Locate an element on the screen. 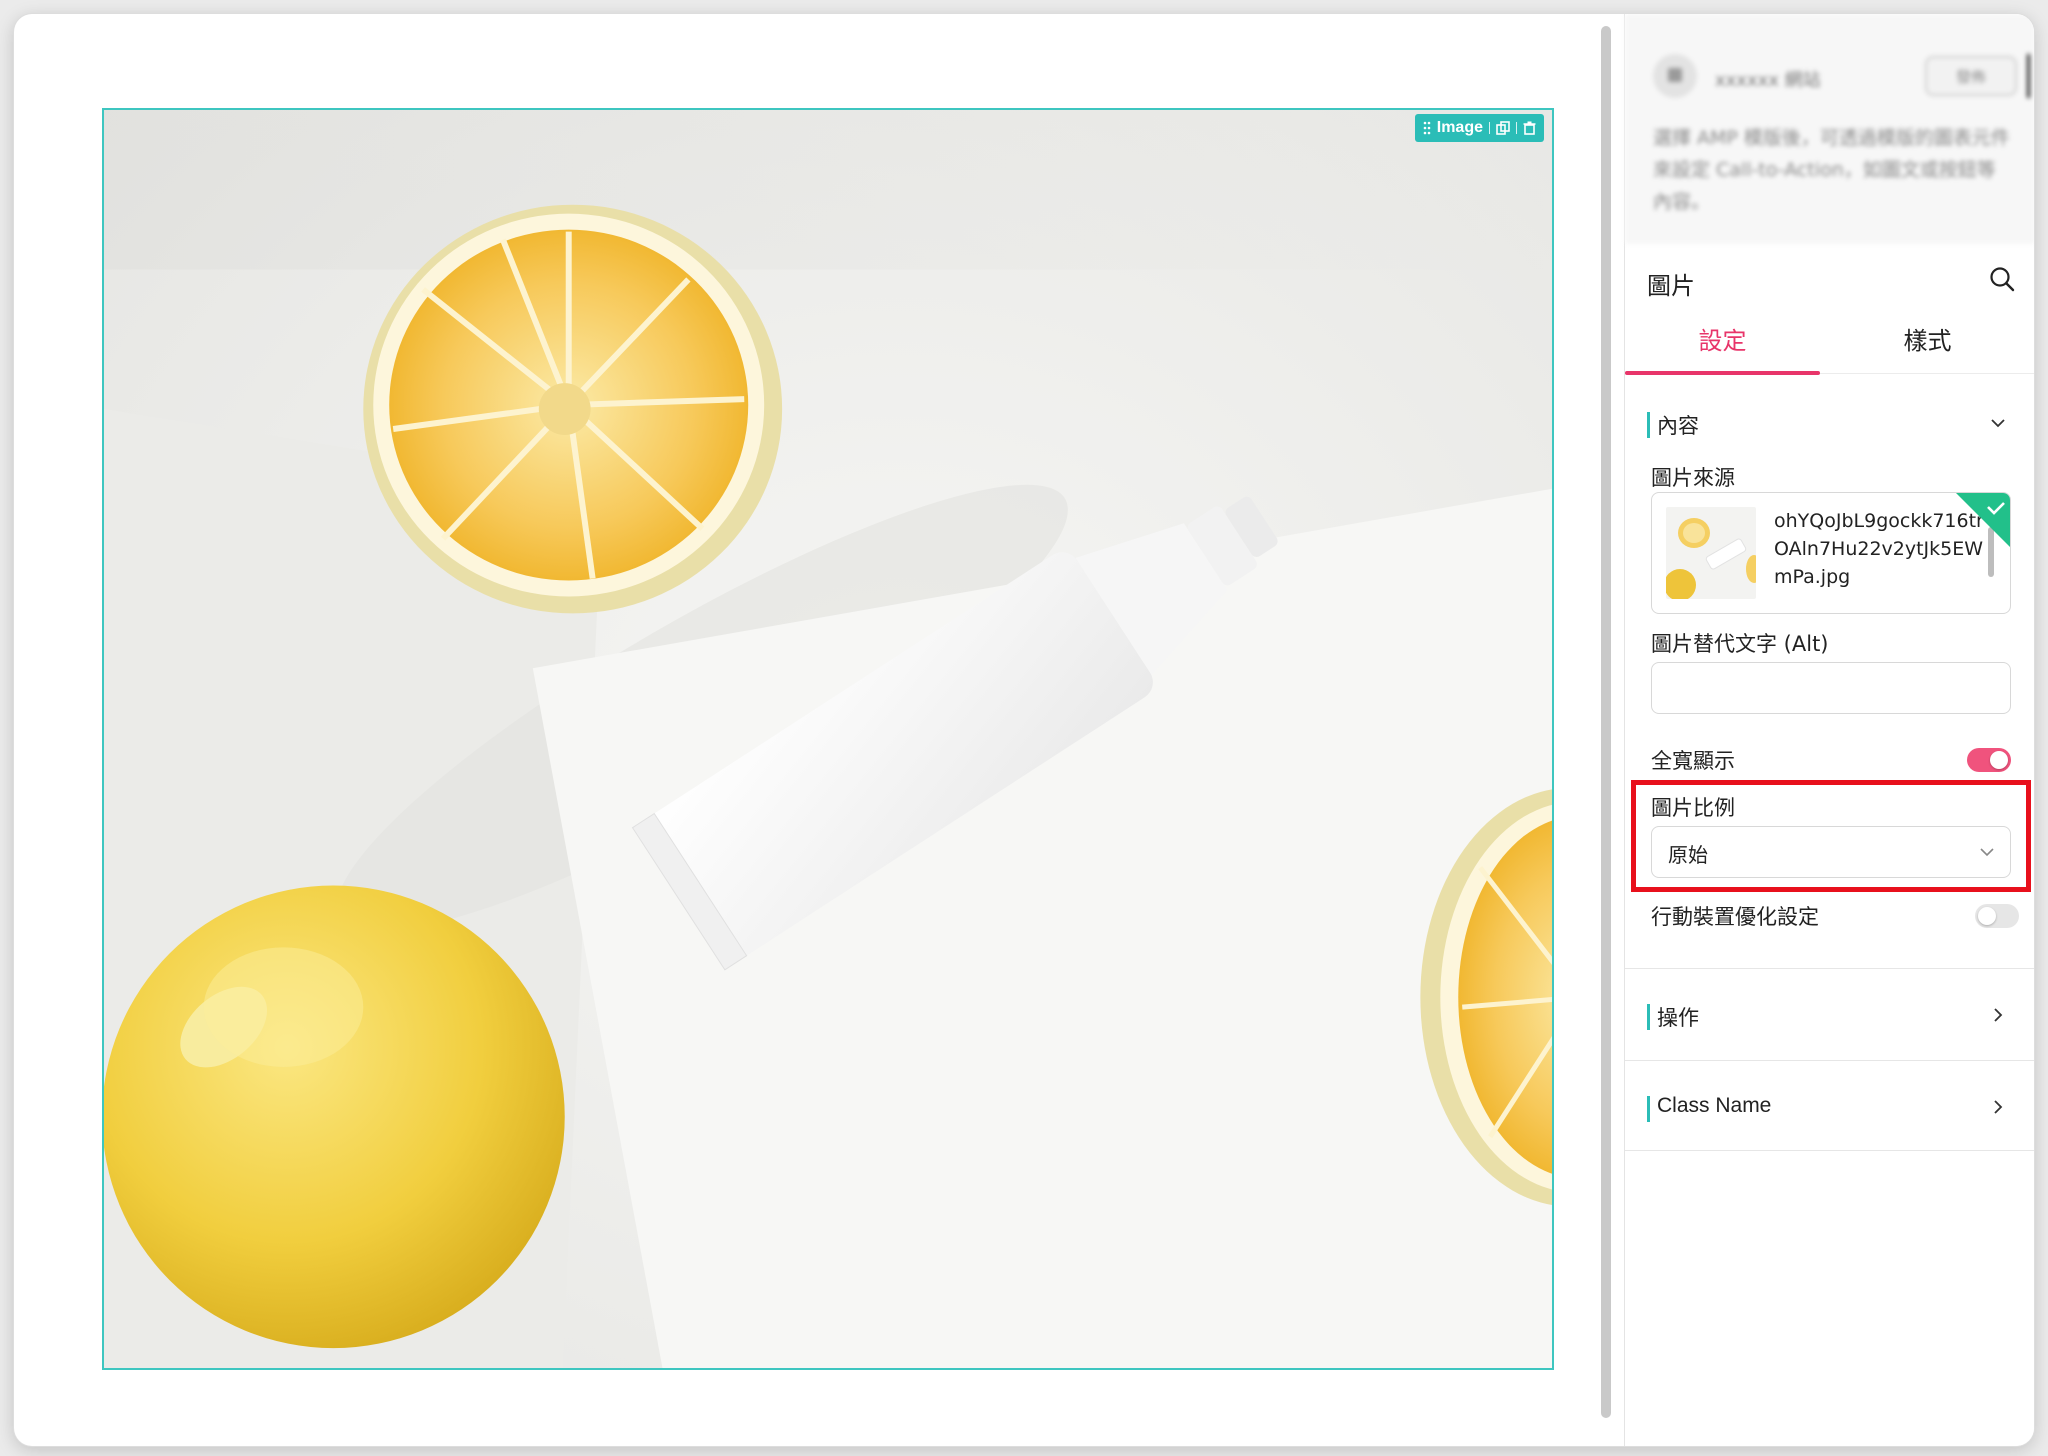 The width and height of the screenshot is (2048, 1456). site-name: xxxxxx 網站 is located at coordinates (1768, 80).